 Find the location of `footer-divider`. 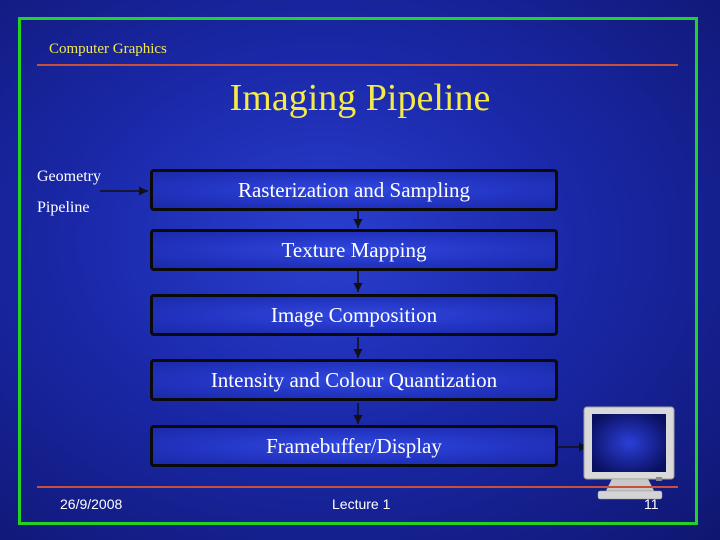

footer-divider is located at coordinates (357, 487).